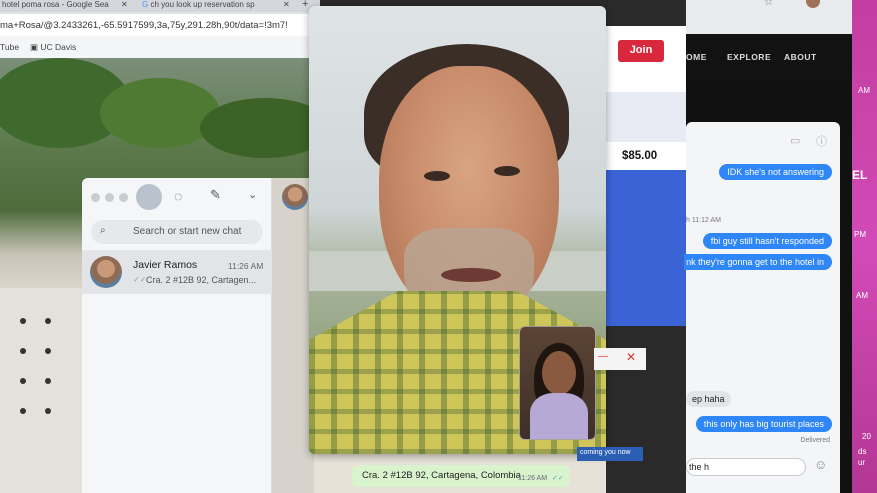 The image size is (877, 493). I want to click on desktop-text: 20, so click(866, 436).